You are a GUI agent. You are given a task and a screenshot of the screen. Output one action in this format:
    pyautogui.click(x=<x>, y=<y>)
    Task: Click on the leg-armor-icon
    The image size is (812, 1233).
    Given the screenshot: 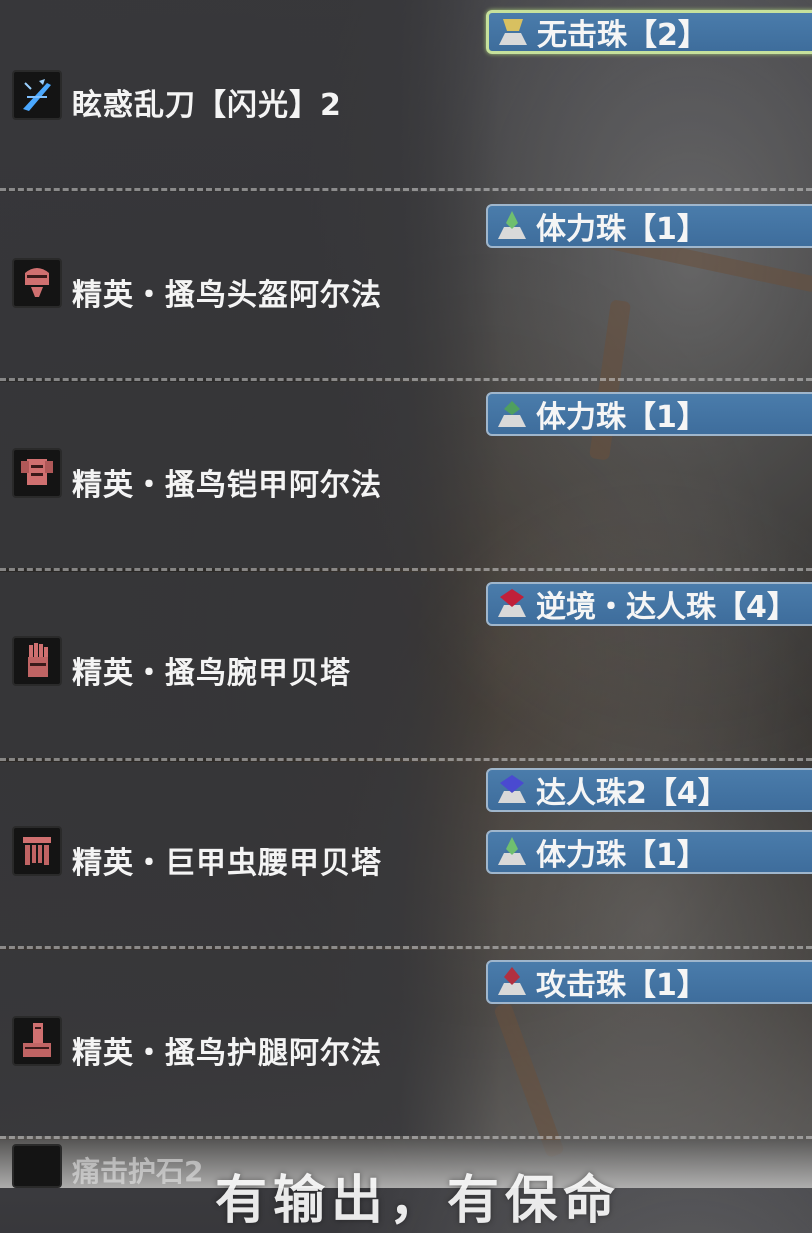 What is the action you would take?
    pyautogui.click(x=37, y=1041)
    